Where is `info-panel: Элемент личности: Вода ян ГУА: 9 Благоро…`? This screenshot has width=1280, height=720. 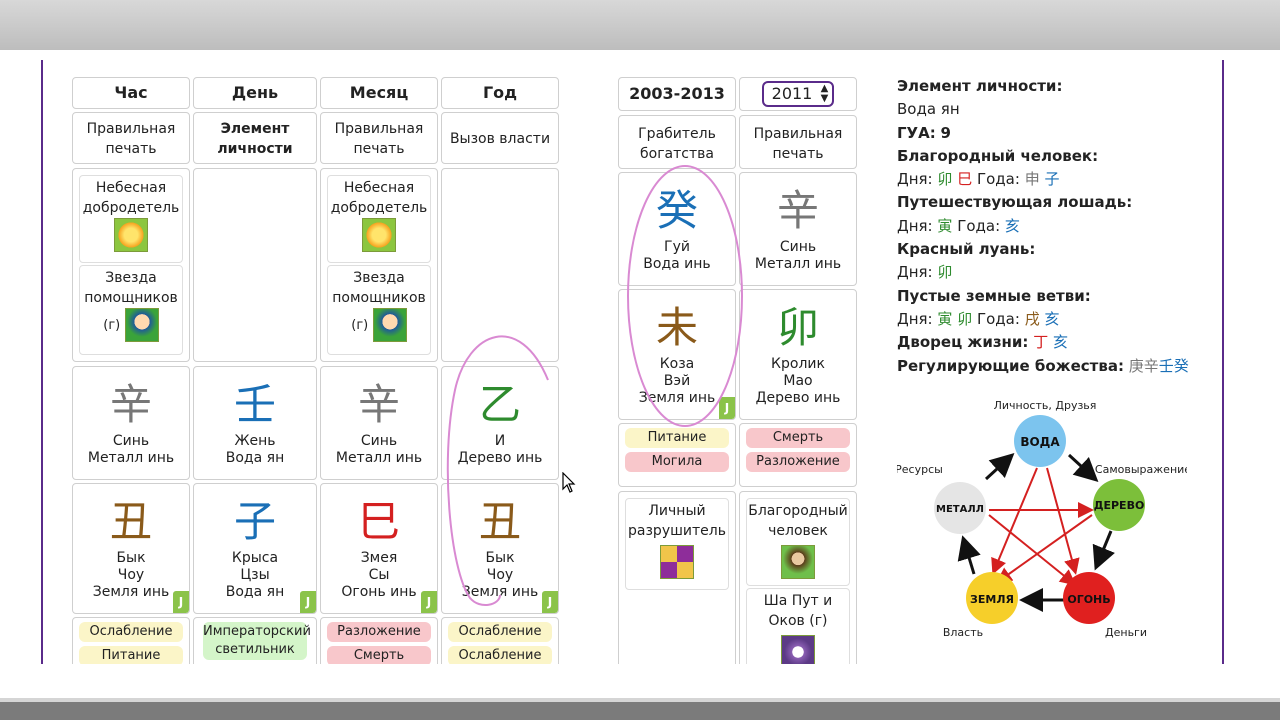 info-panel: Элемент личности: Вода ян ГУА: 9 Благоро… is located at coordinates (1062, 226).